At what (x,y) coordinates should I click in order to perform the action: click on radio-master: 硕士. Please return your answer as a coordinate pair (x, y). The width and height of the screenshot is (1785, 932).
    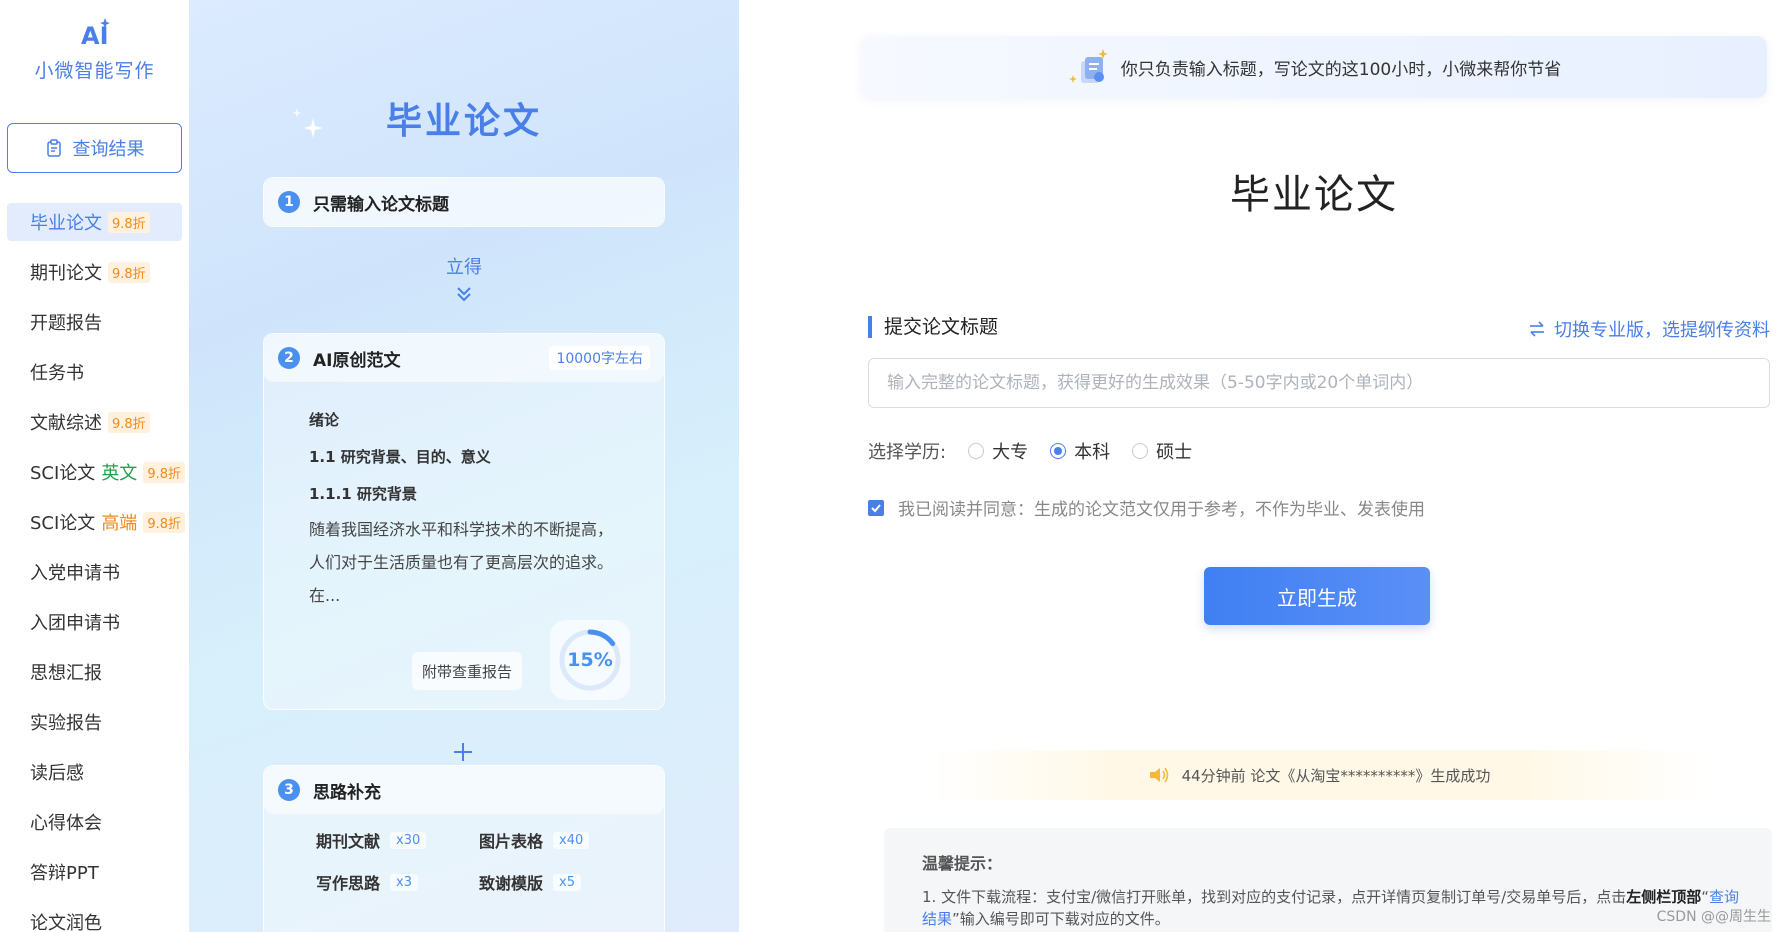
    Looking at the image, I should click on (1162, 451).